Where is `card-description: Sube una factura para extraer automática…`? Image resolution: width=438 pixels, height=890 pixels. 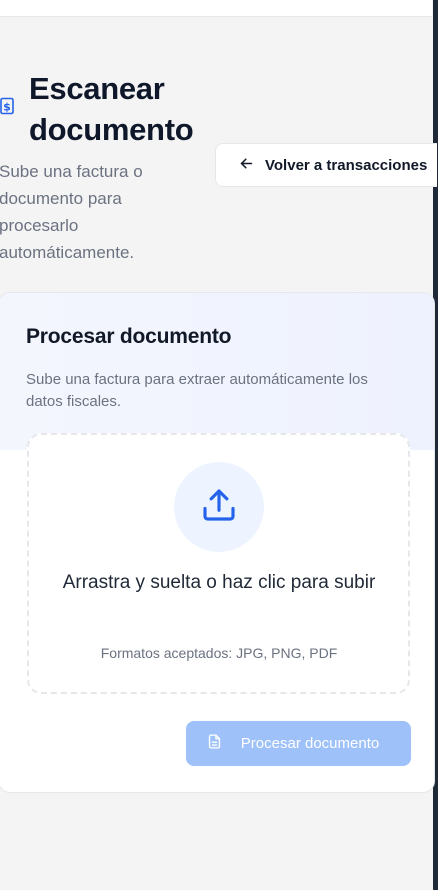 card-description: Sube una factura para extraer automática… is located at coordinates (197, 390).